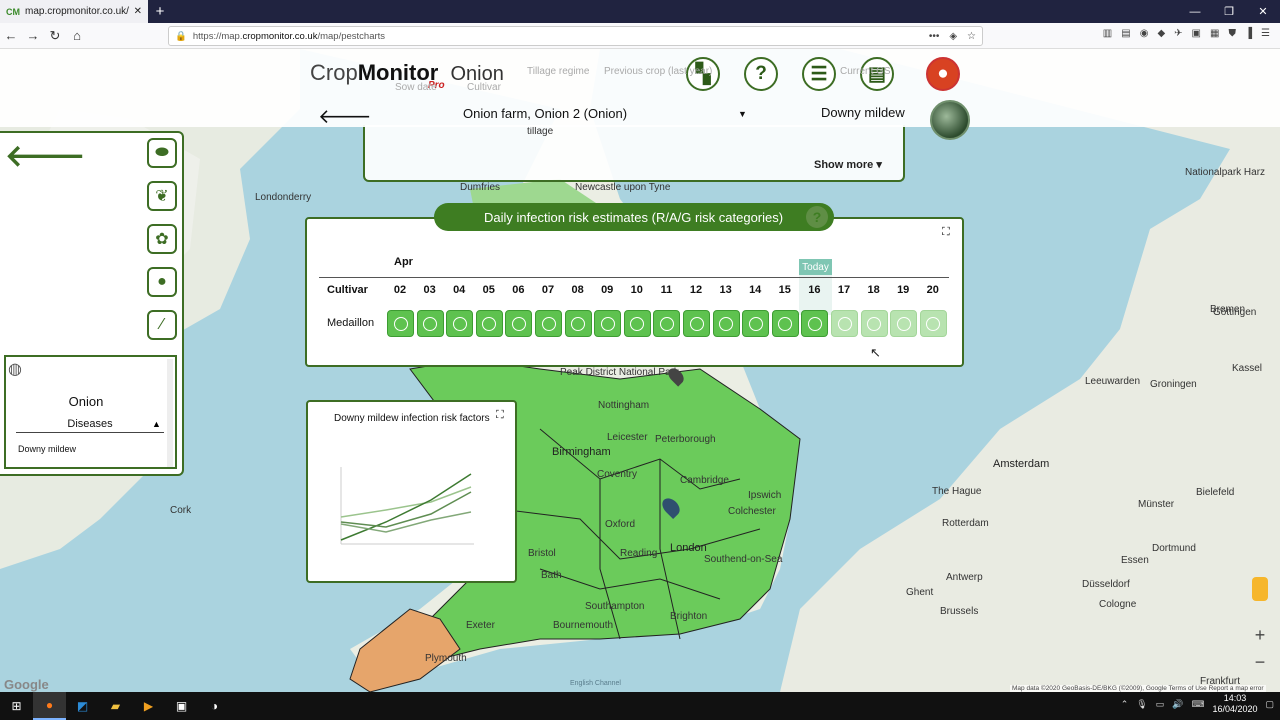  I want to click on zoom-out-button: −, so click(1260, 662).